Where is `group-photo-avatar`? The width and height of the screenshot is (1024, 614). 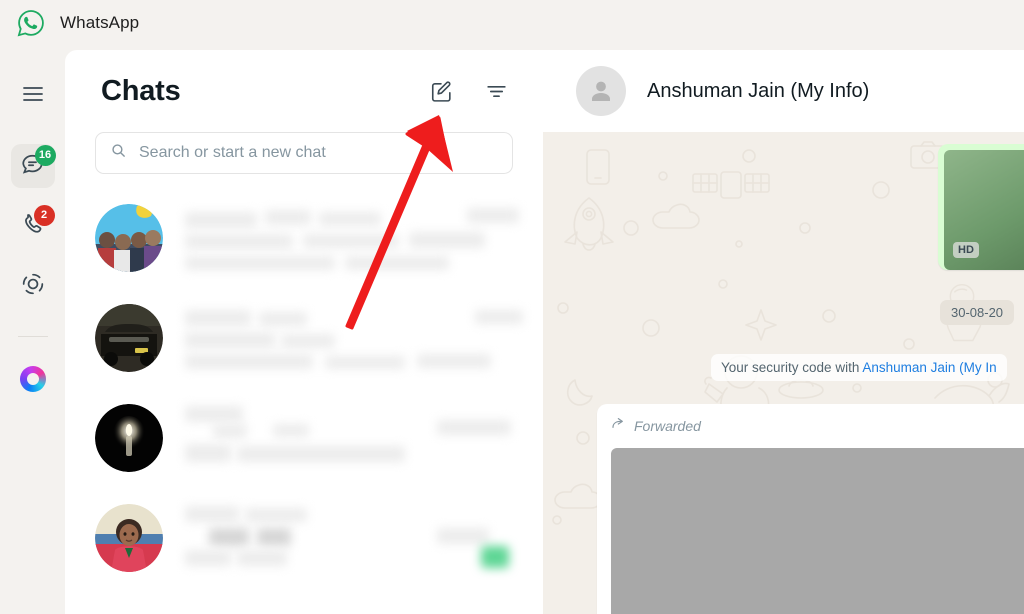 group-photo-avatar is located at coordinates (129, 238).